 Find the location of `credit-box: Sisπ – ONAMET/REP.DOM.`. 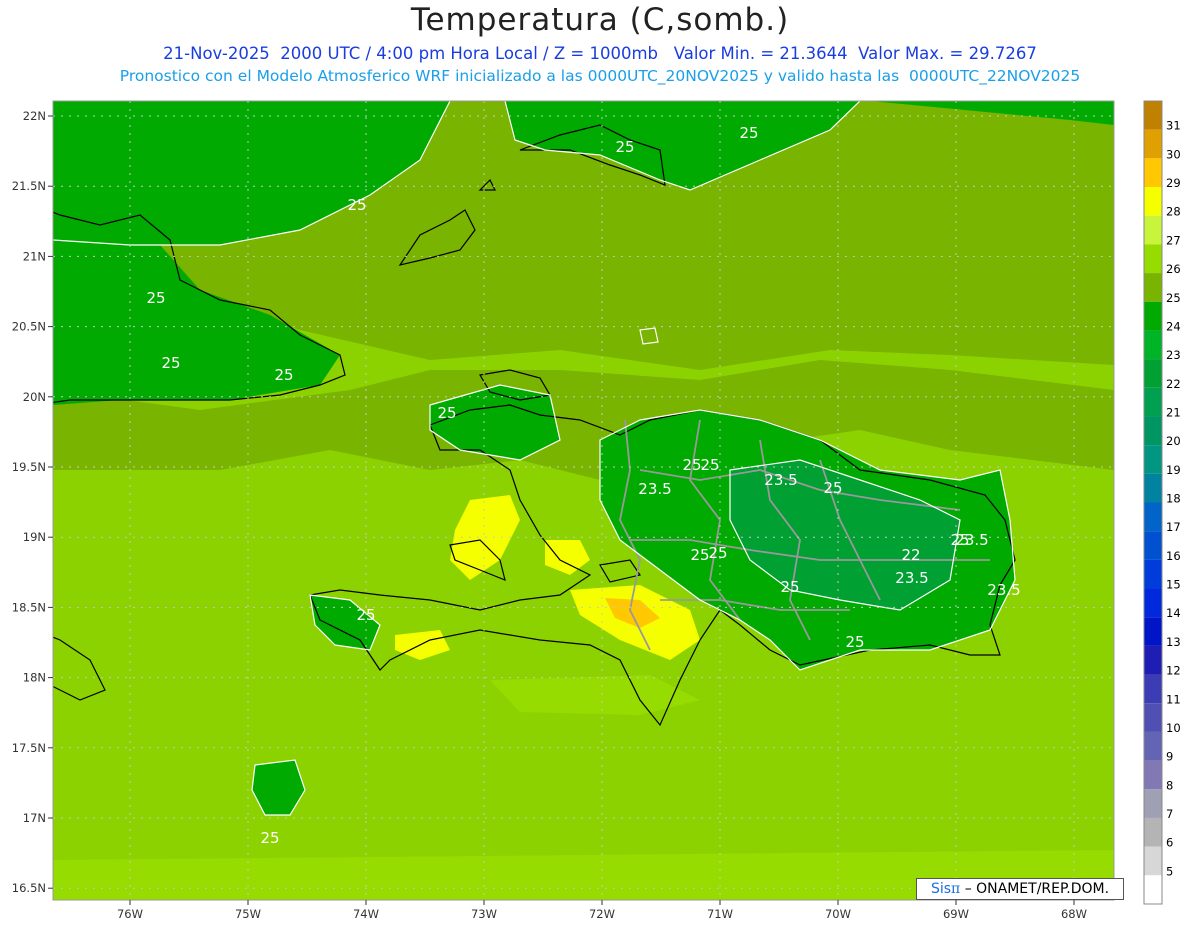

credit-box: Sisπ – ONAMET/REP.DOM. is located at coordinates (1020, 889).